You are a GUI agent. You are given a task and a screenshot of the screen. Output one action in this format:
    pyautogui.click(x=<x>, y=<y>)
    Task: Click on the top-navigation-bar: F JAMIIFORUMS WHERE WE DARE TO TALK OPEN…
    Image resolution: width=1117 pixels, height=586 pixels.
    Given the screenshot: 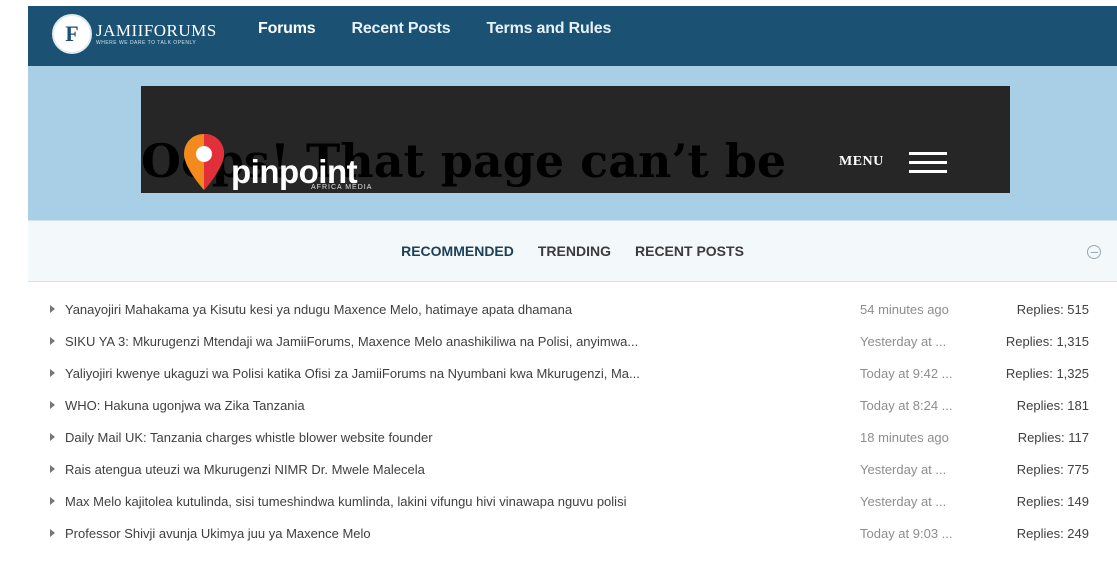 What is the action you would take?
    pyautogui.click(x=572, y=33)
    